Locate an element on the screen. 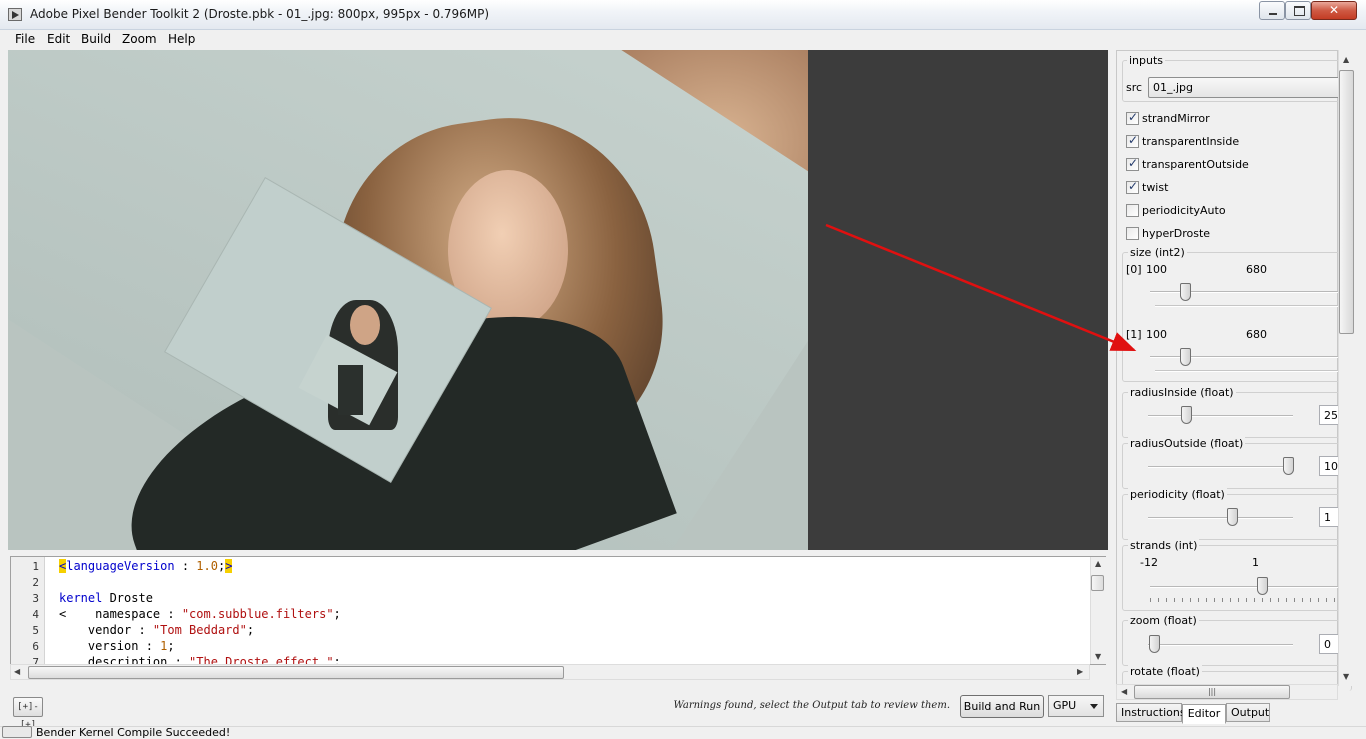 This screenshot has width=1366, height=739. editor-vertical-scrollbar: ▲ ▼ is located at coordinates (1098, 610).